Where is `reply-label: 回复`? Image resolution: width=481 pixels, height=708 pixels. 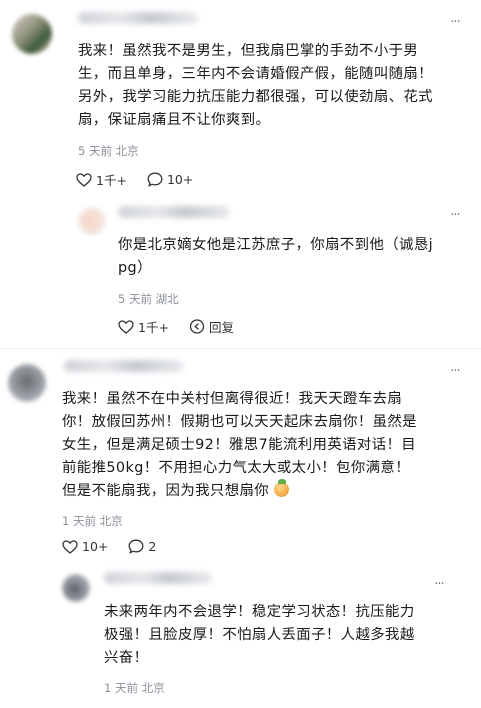
reply-label: 回复 is located at coordinates (221, 327).